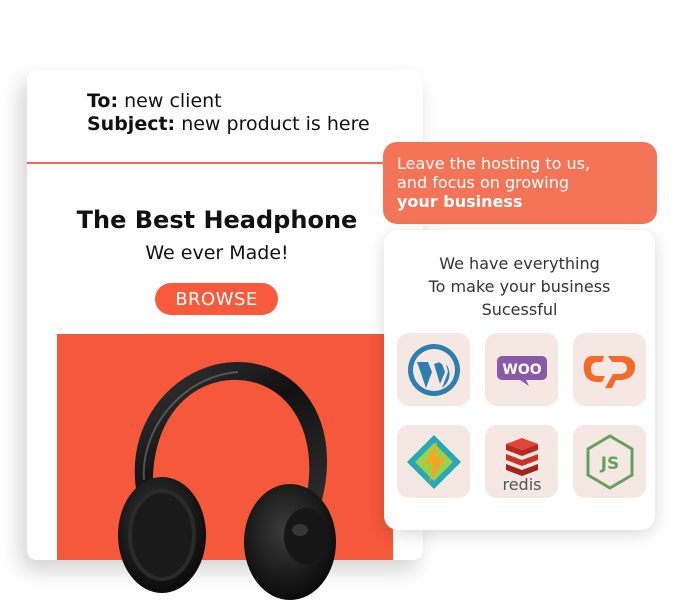  Describe the element at coordinates (460, 201) in the screenshot. I see `callout-line-3: your business` at that location.